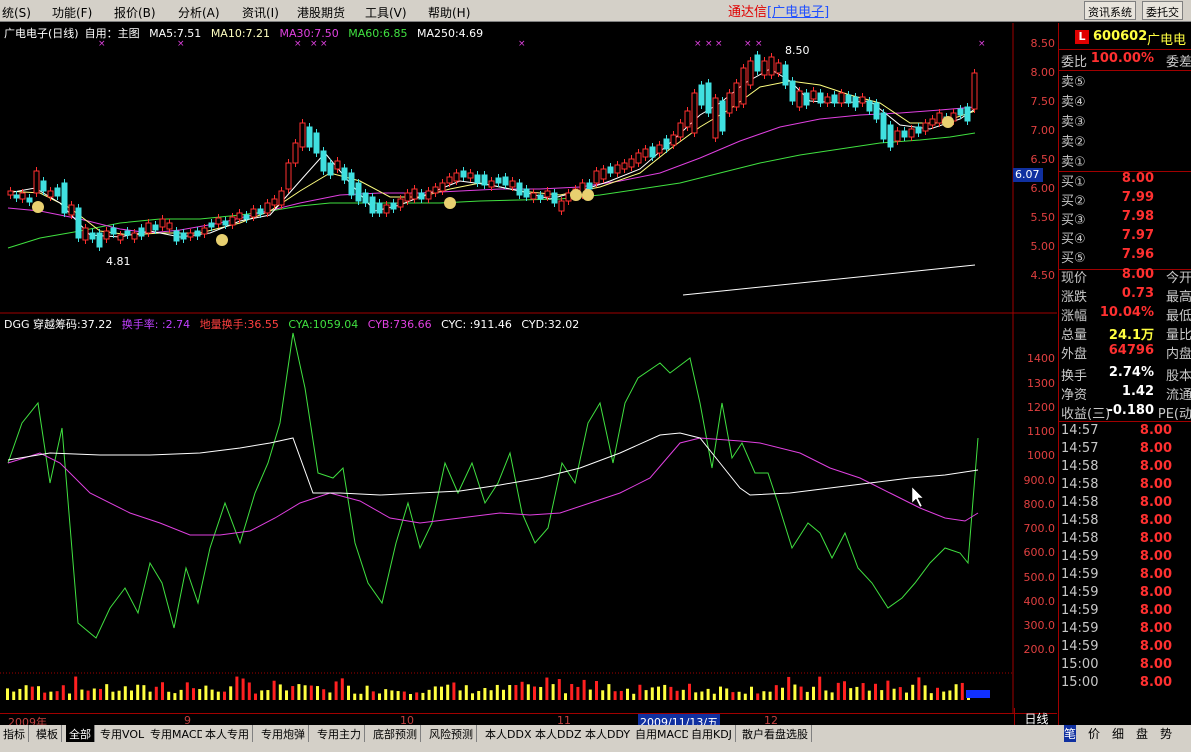 This screenshot has width=1191, height=752. Describe the element at coordinates (283, 733) in the screenshot. I see `tab-cannon: 专用炮弹` at that location.